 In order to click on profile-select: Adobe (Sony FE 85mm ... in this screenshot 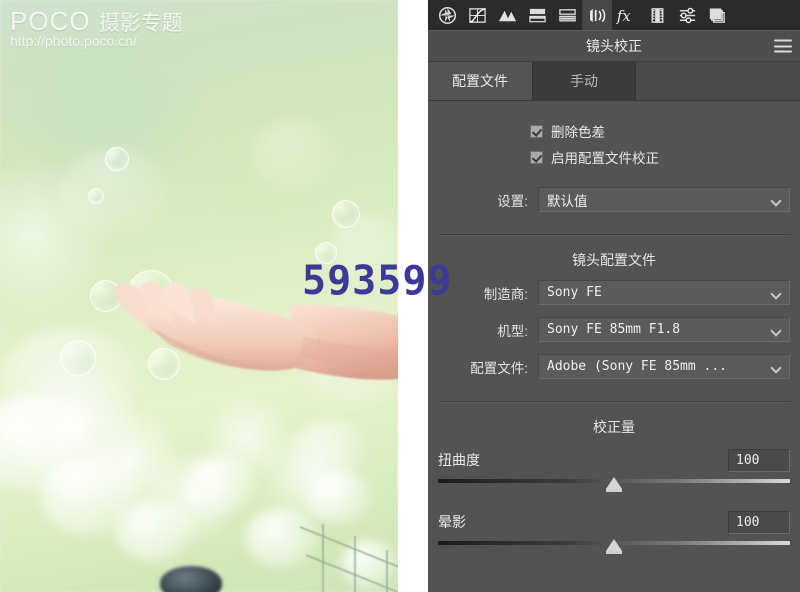, I will do `click(664, 366)`.